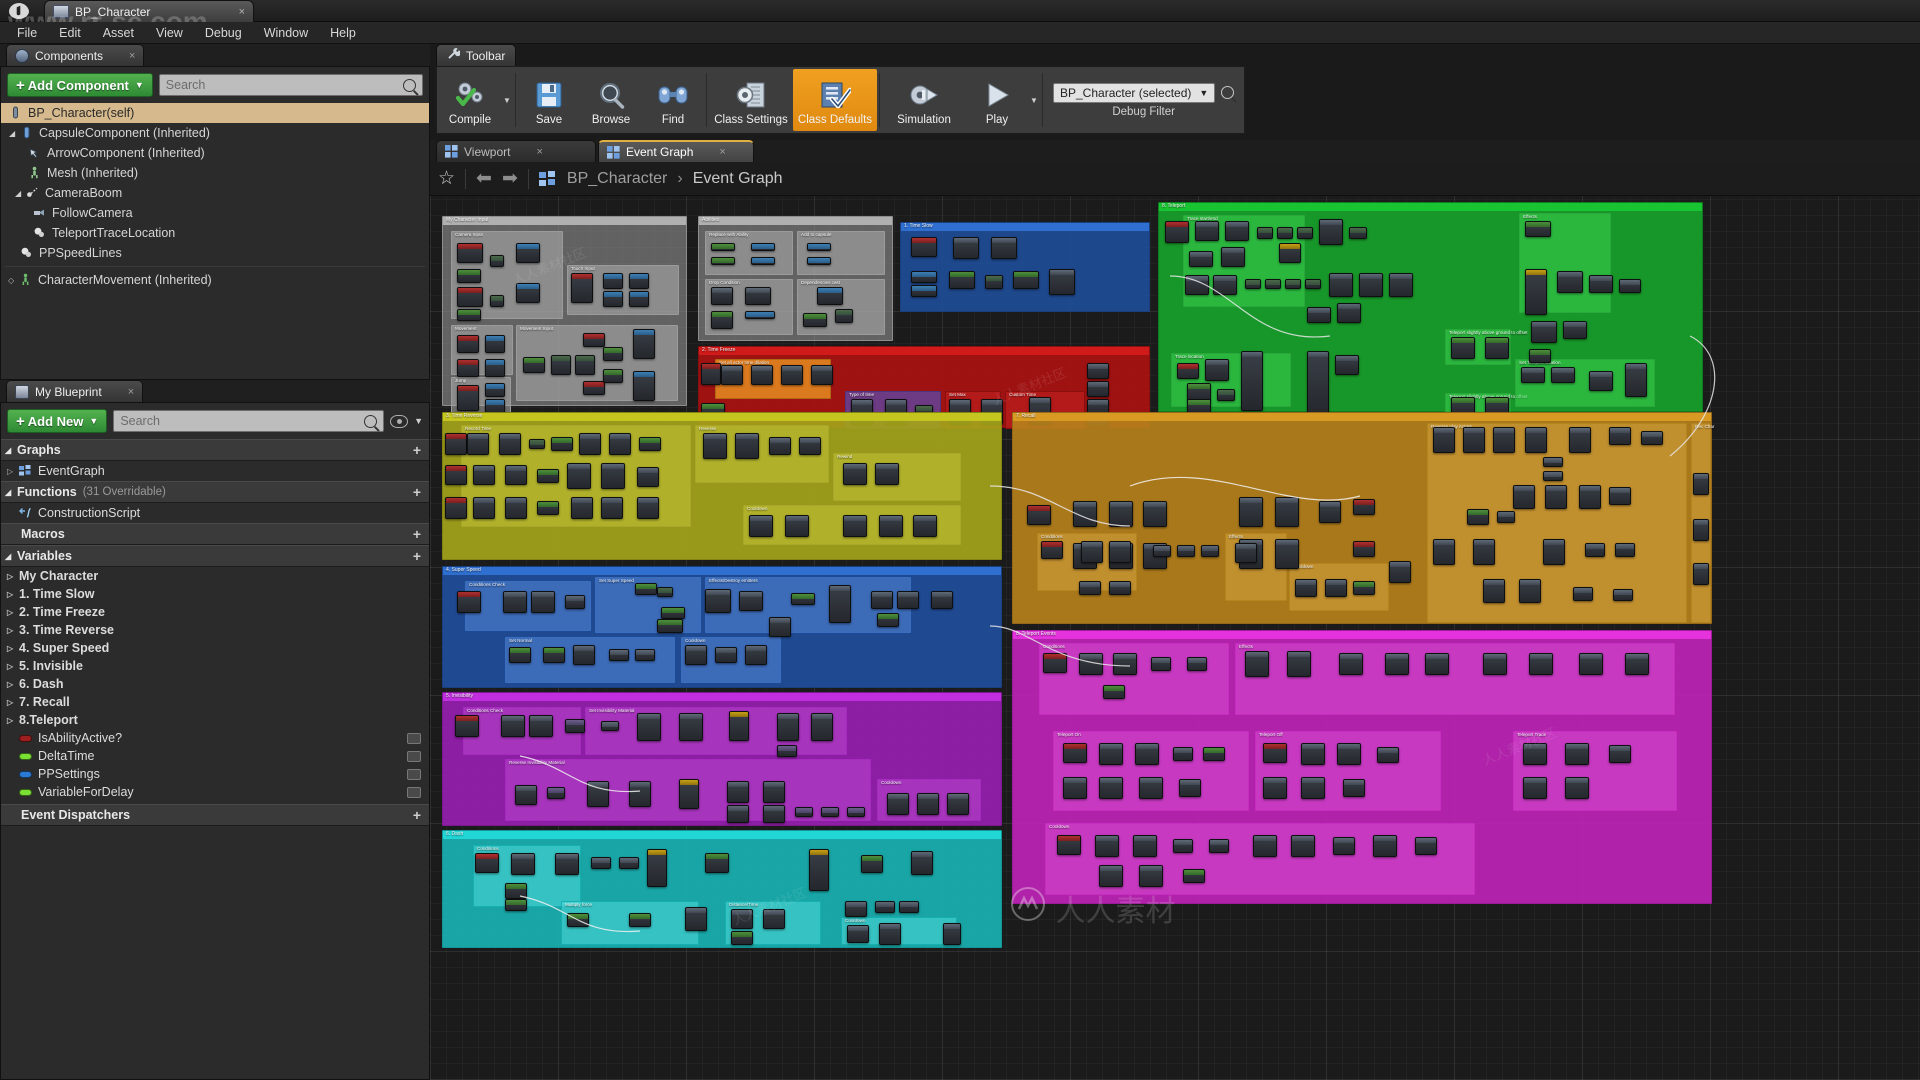 This screenshot has height=1080, width=1920. What do you see at coordinates (215, 133) in the screenshot?
I see `tree-item-capsulecomponent: CapsuleComponent (Inherited)` at bounding box center [215, 133].